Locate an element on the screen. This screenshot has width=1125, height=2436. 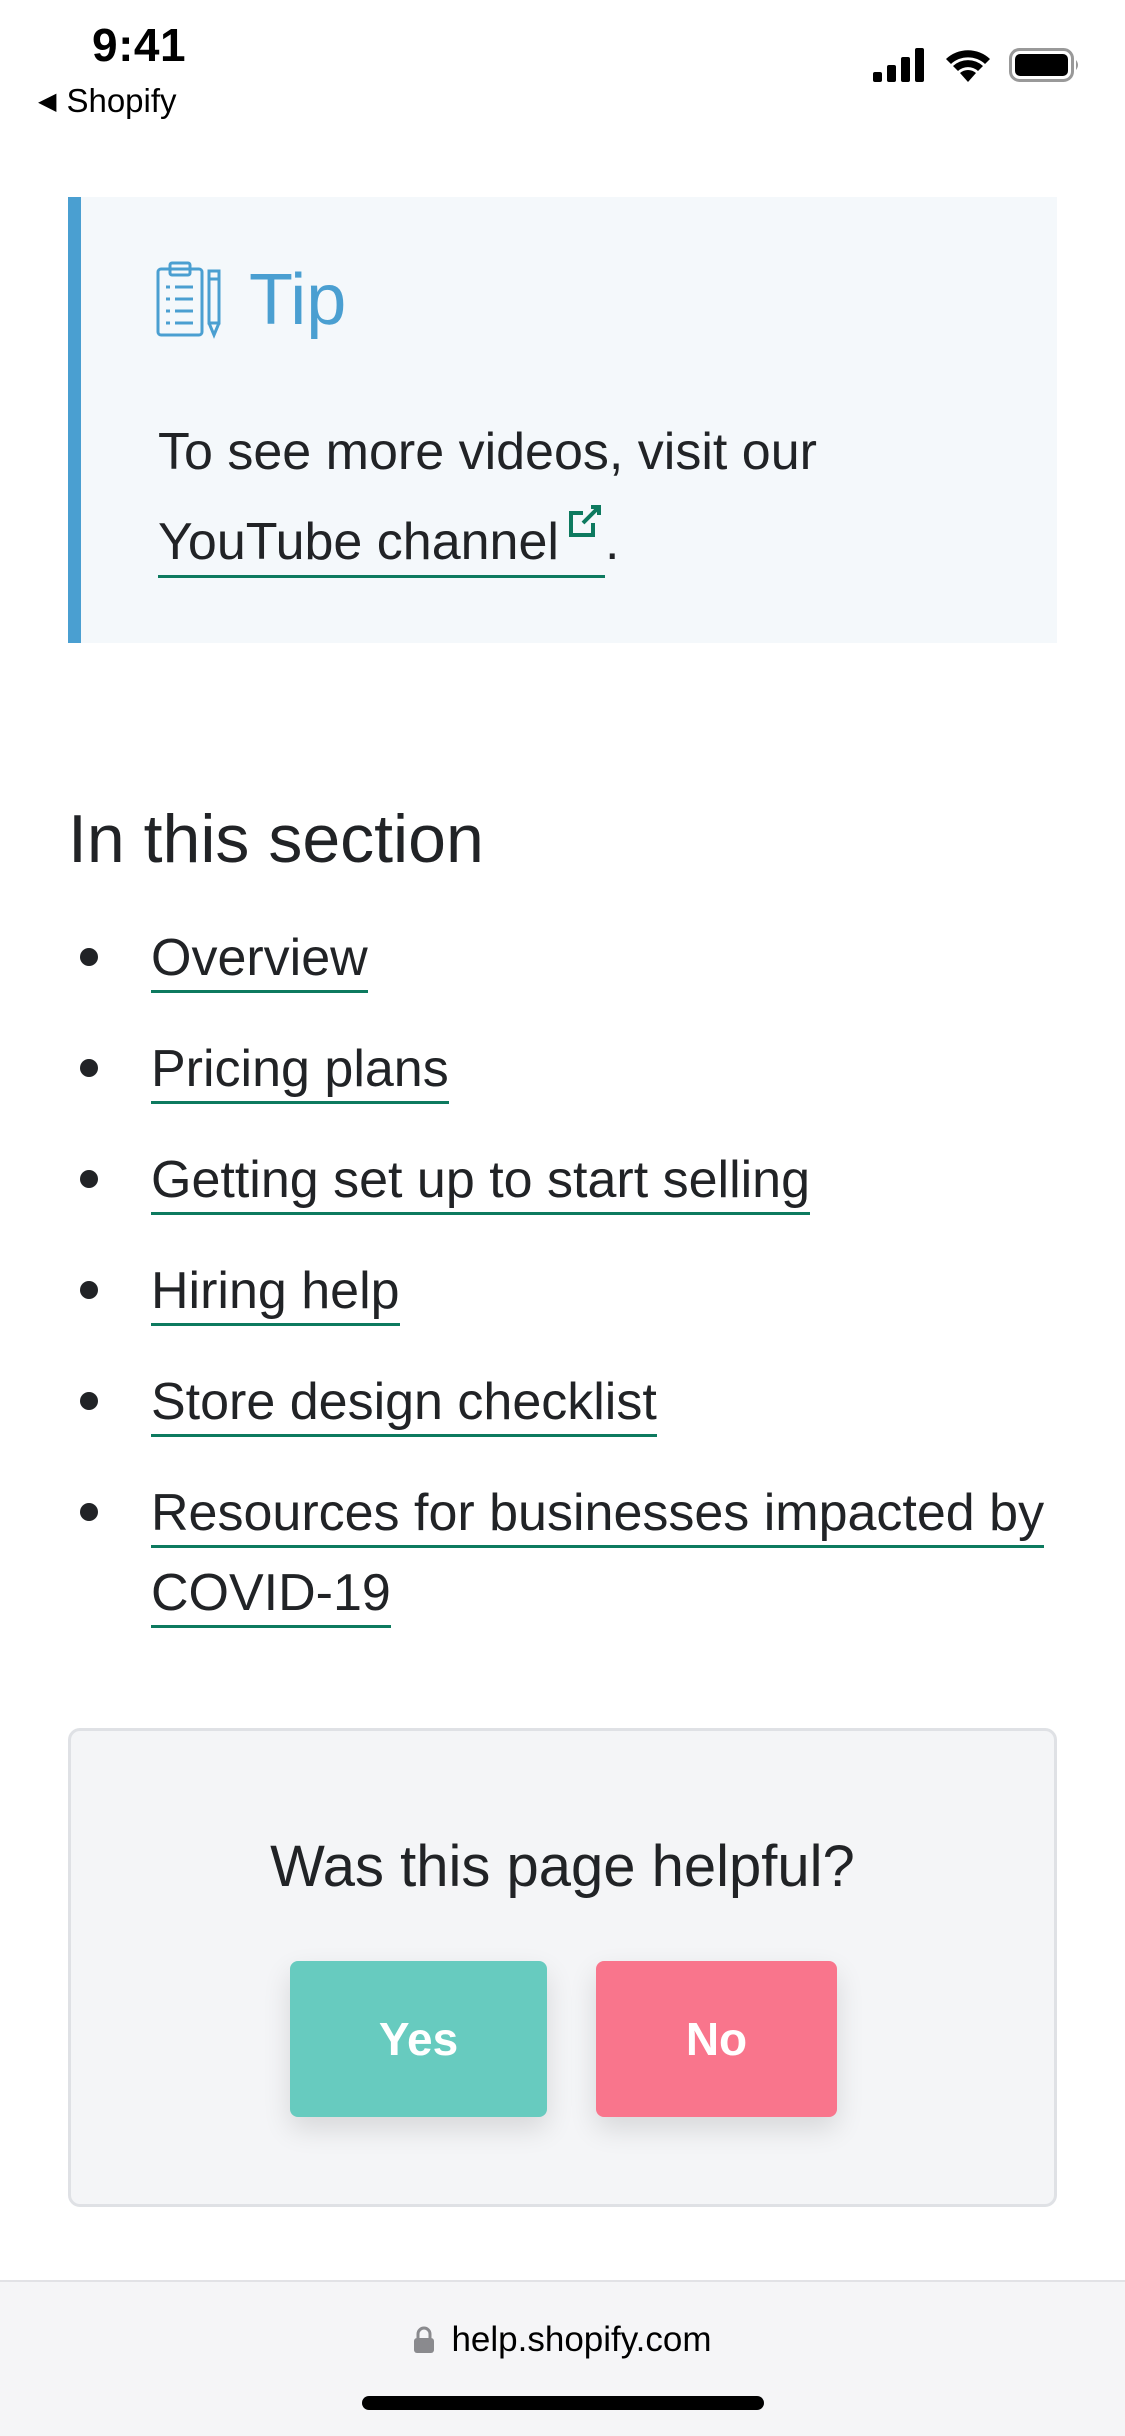
external-link-icon is located at coordinates (584, 521).